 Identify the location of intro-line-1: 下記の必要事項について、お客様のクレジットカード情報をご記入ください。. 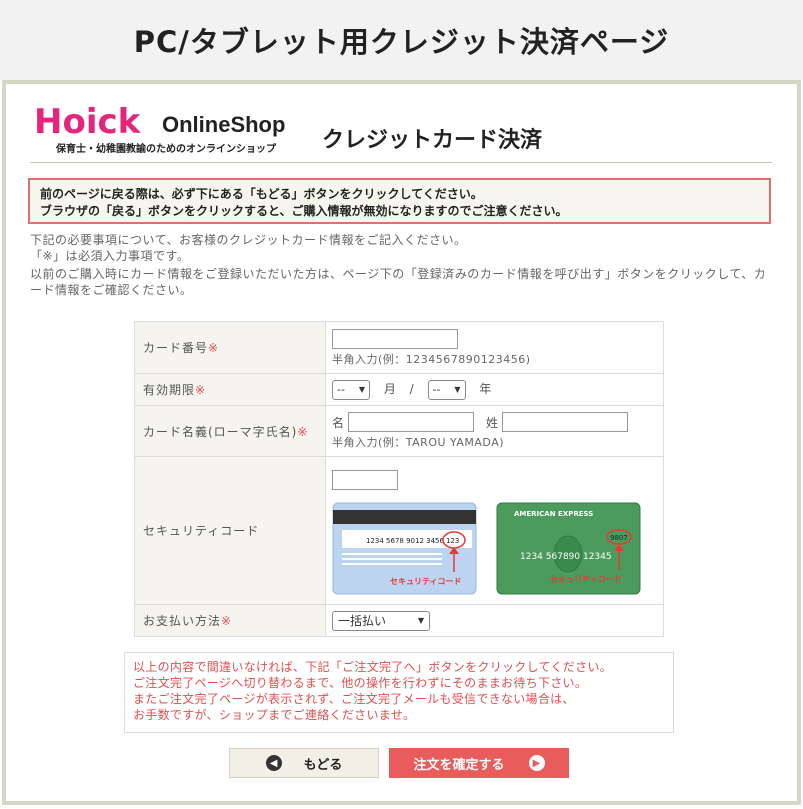
(248, 240).